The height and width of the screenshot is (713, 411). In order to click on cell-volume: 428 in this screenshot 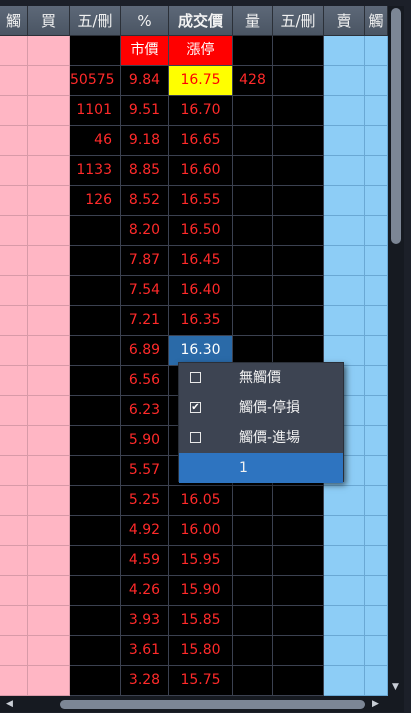, I will do `click(253, 81)`.